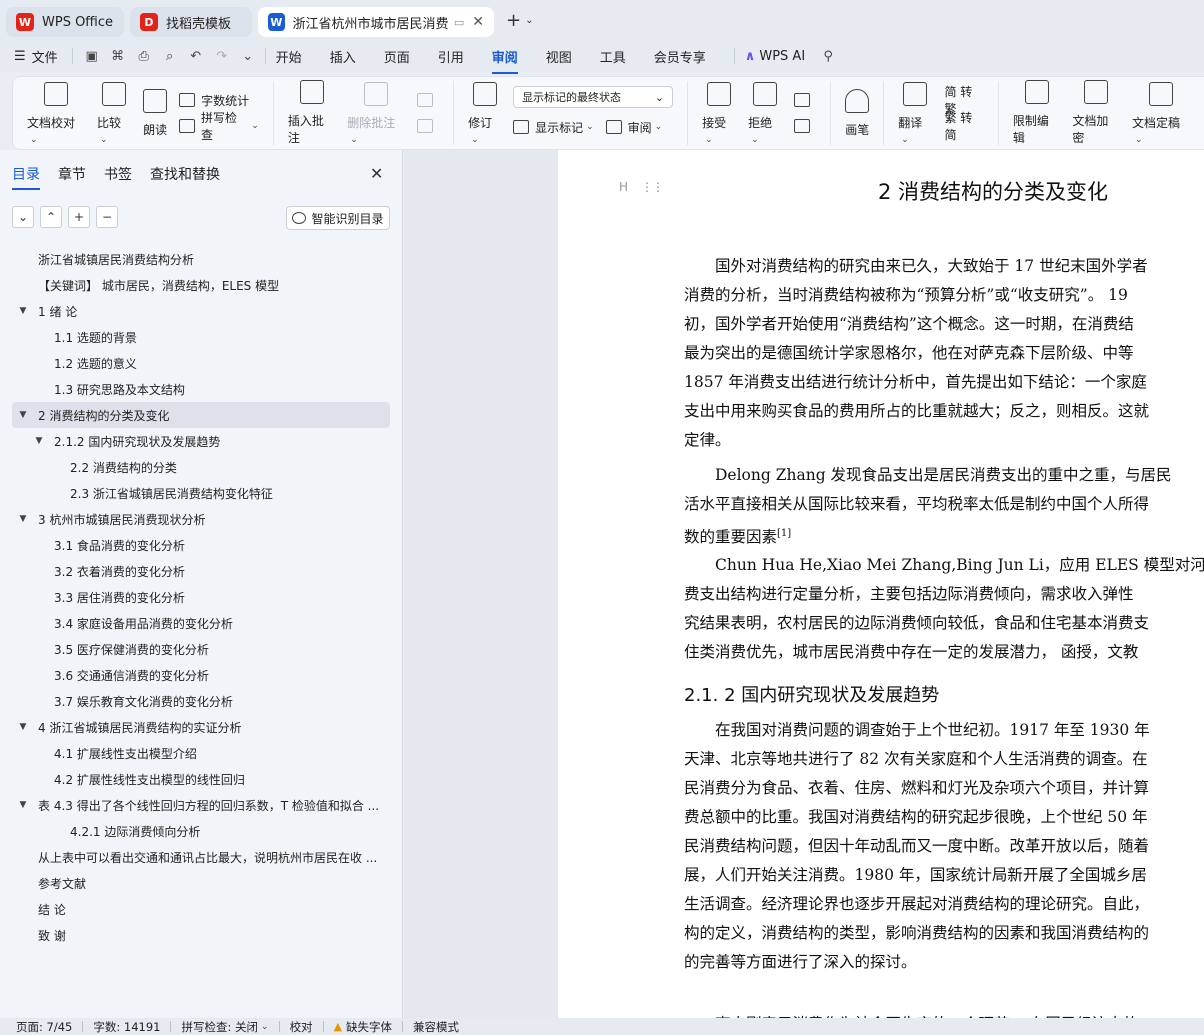  I want to click on tab-find-replace: 查找和替换, so click(185, 176).